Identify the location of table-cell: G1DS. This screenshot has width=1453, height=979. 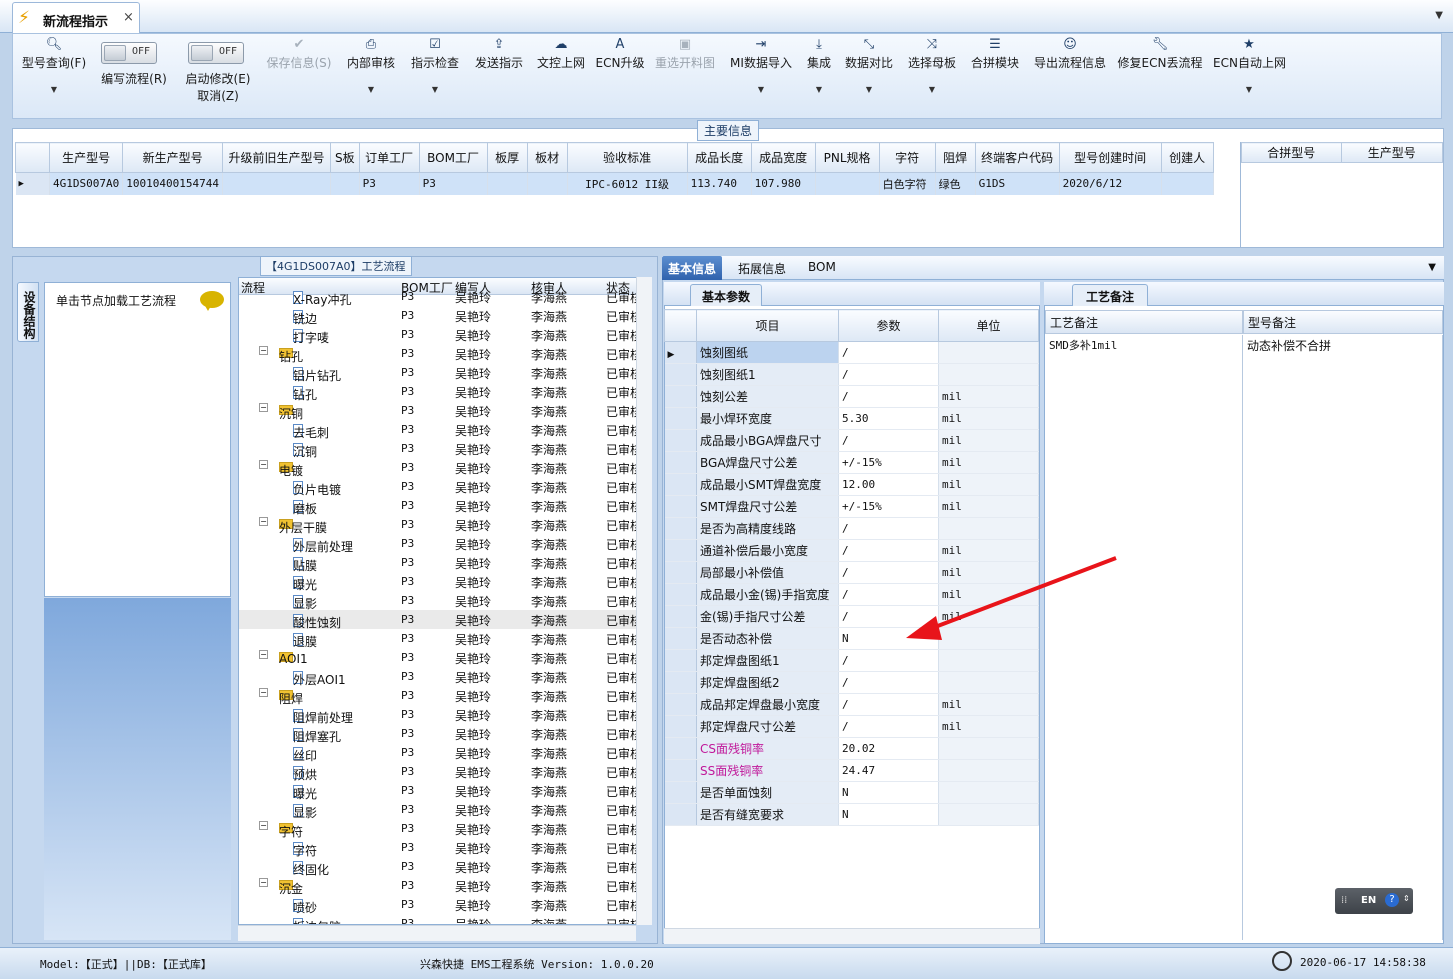
(1017, 183).